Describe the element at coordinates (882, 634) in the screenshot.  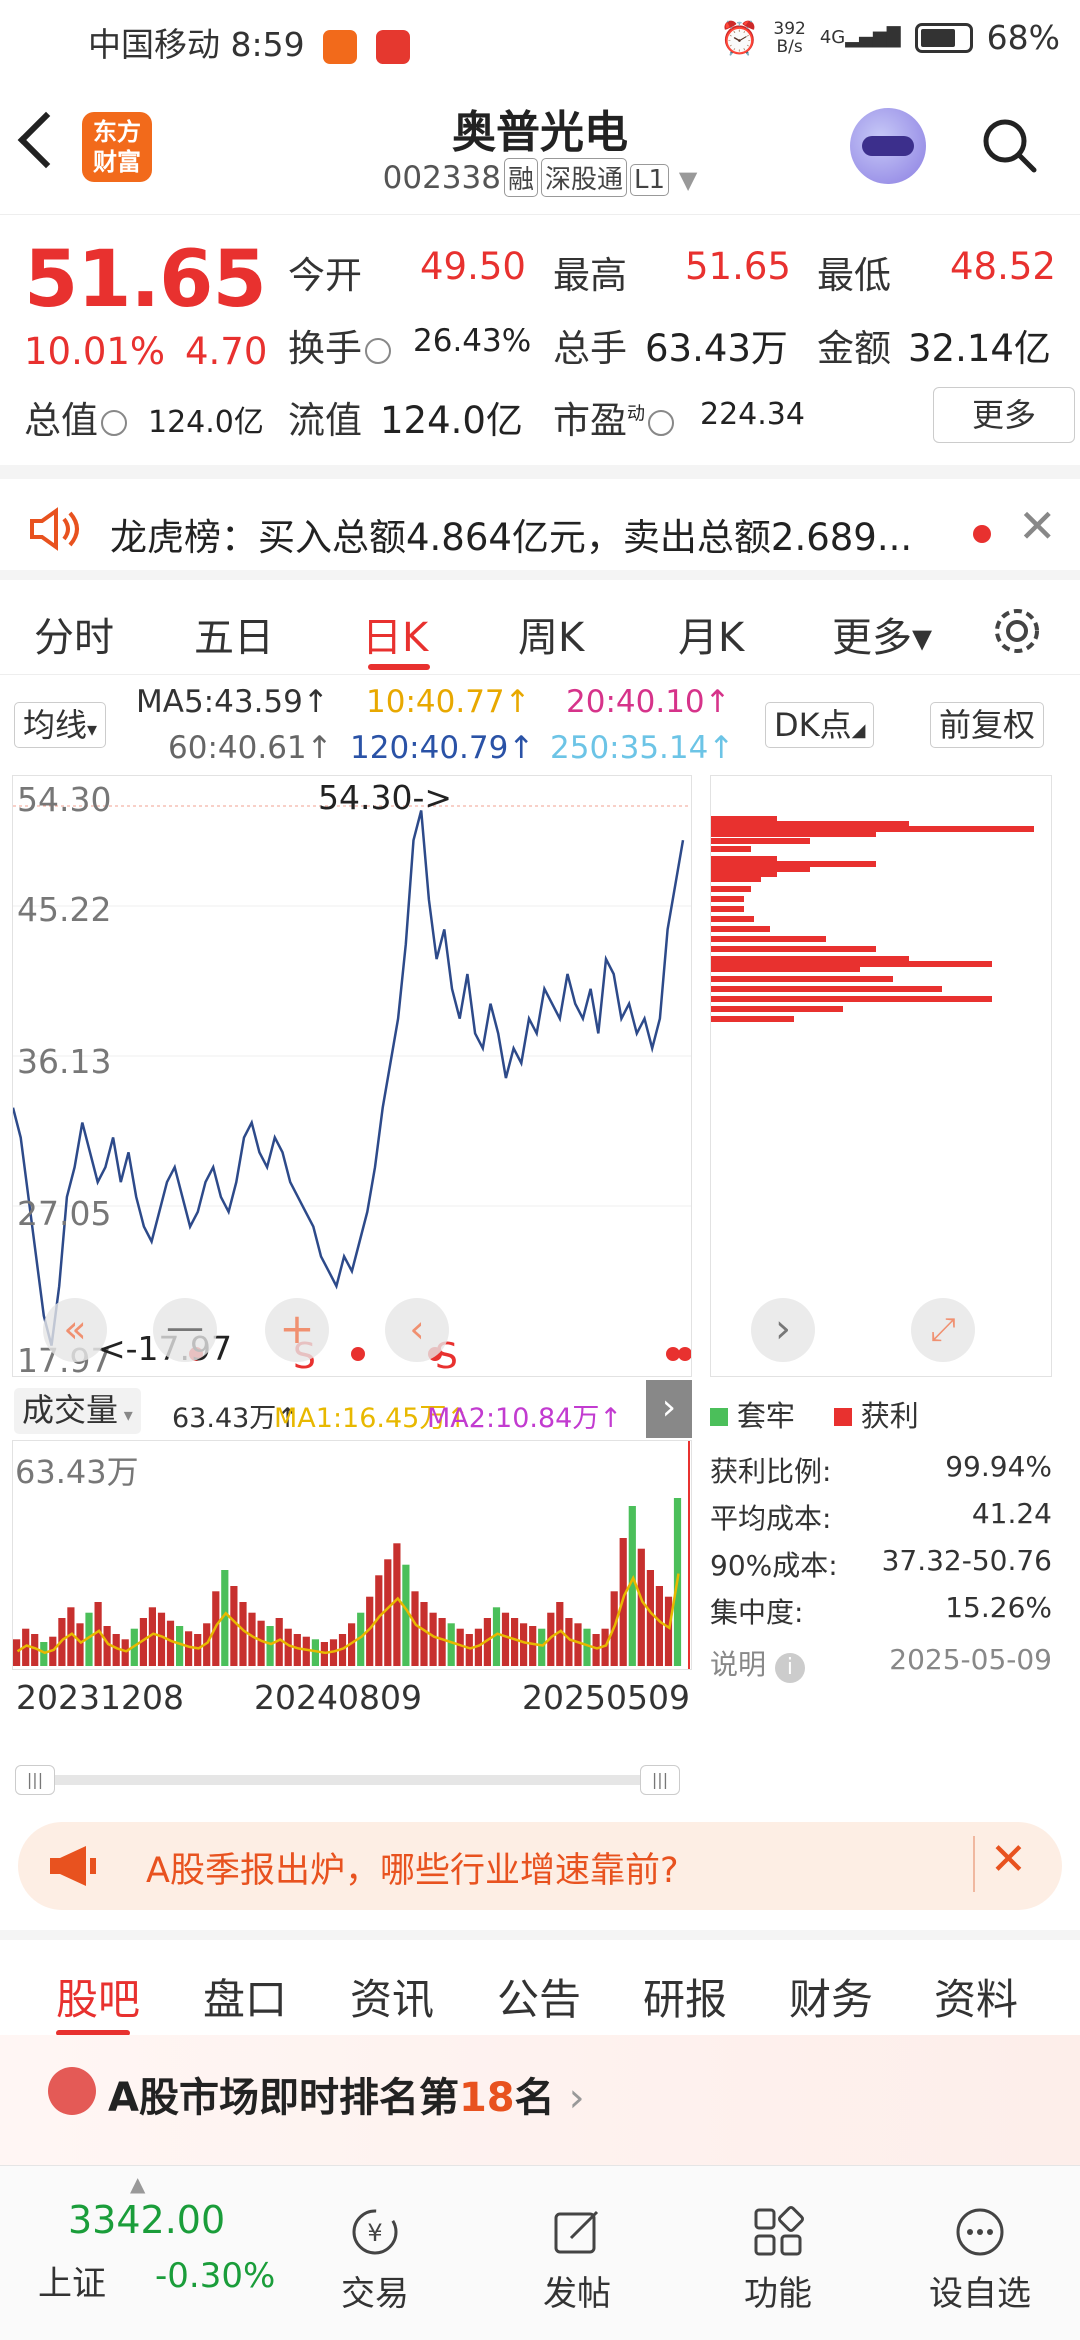
I see `tab-more: 更多▾` at that location.